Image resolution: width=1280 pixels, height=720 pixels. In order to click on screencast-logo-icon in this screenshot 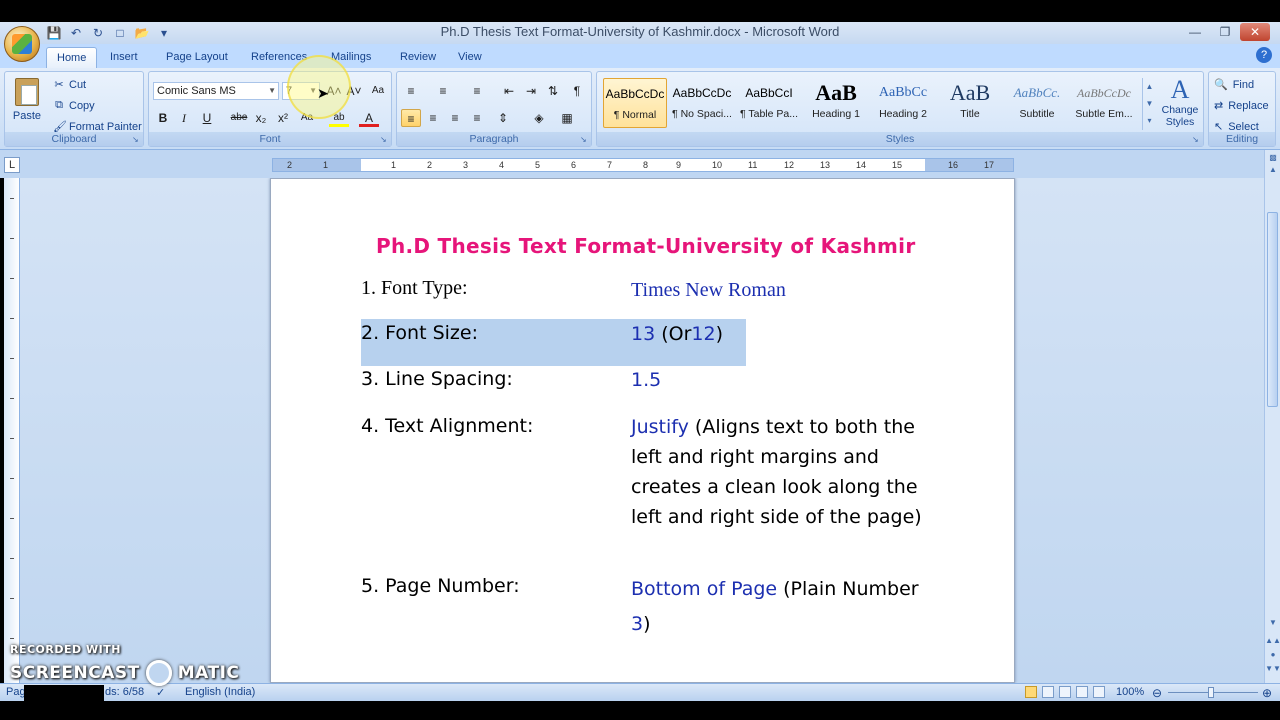, I will do `click(158, 673)`.